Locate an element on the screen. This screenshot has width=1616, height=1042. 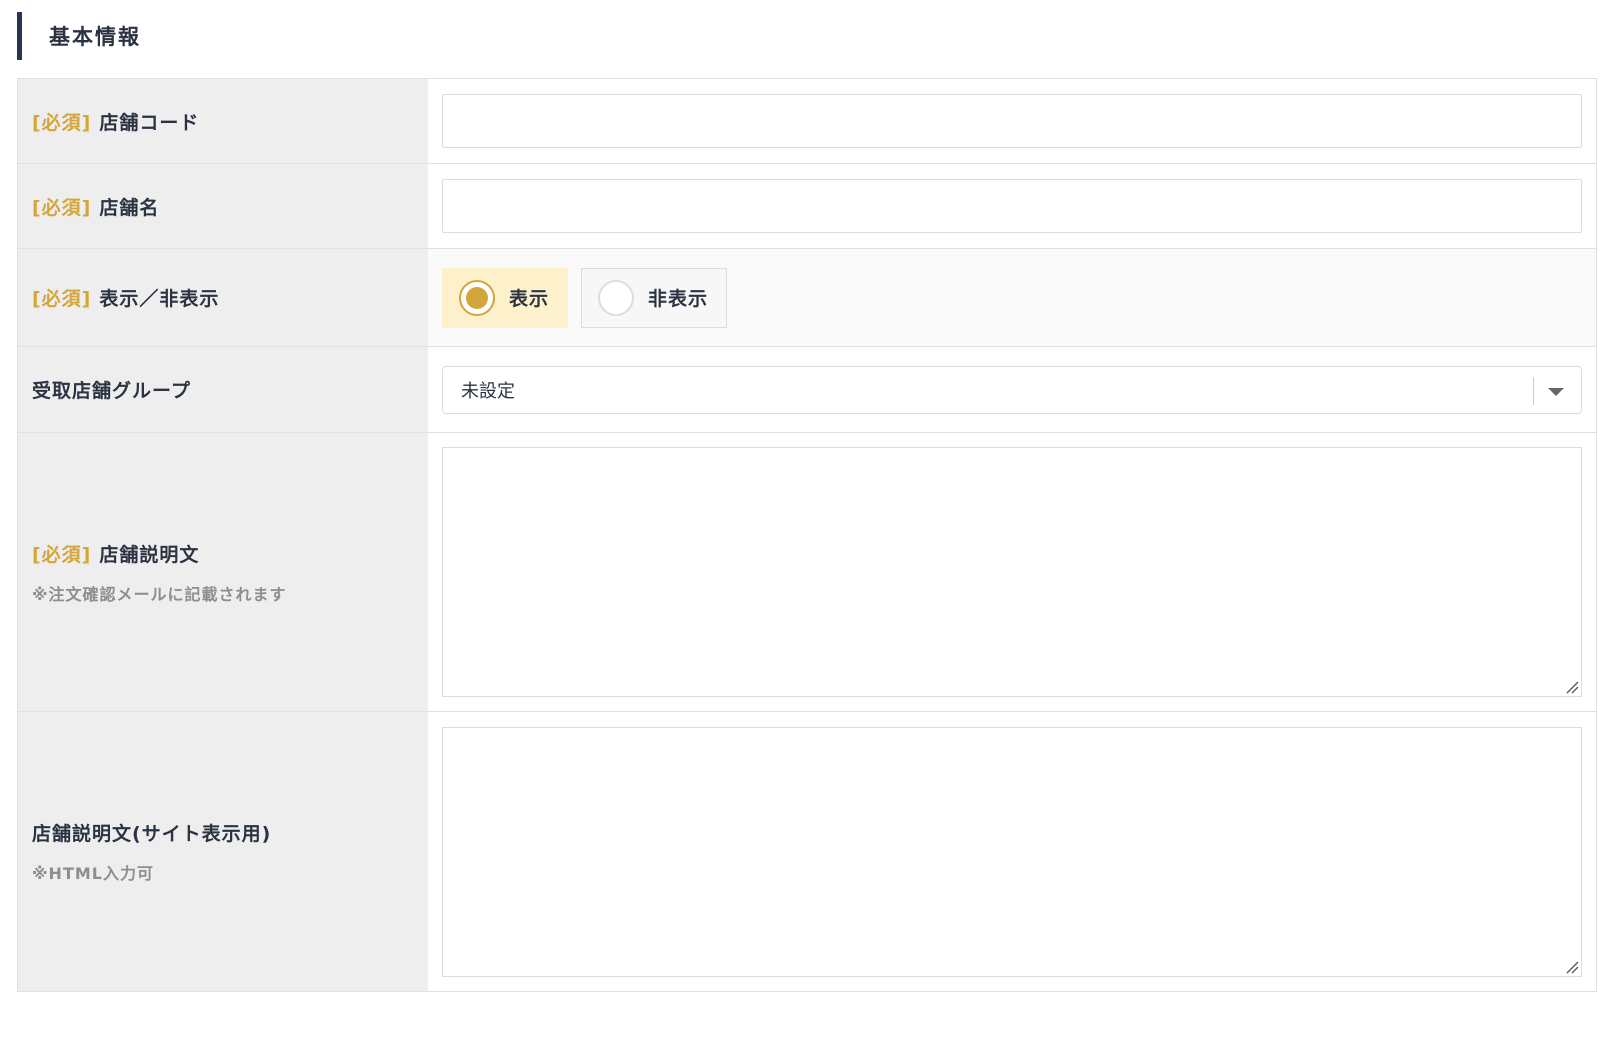
label-cell: [必須] 店舗名 is located at coordinates (223, 206).